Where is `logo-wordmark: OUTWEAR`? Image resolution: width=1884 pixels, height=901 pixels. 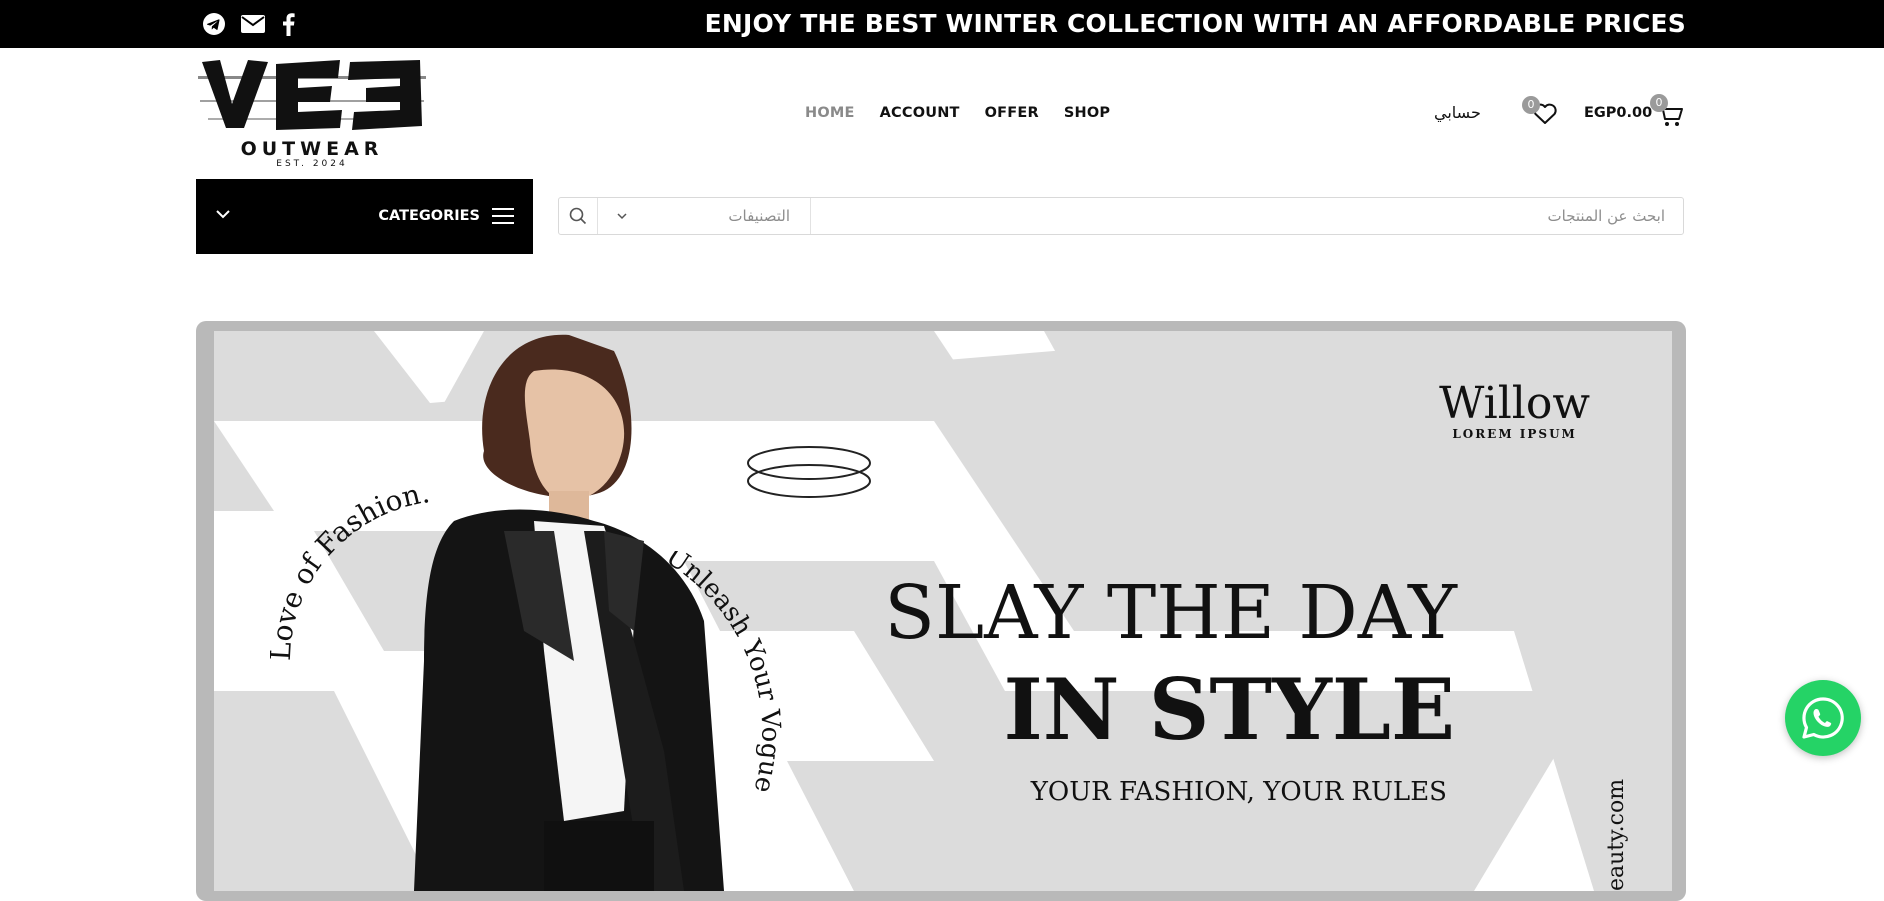
logo-wordmark: OUTWEAR is located at coordinates (312, 149).